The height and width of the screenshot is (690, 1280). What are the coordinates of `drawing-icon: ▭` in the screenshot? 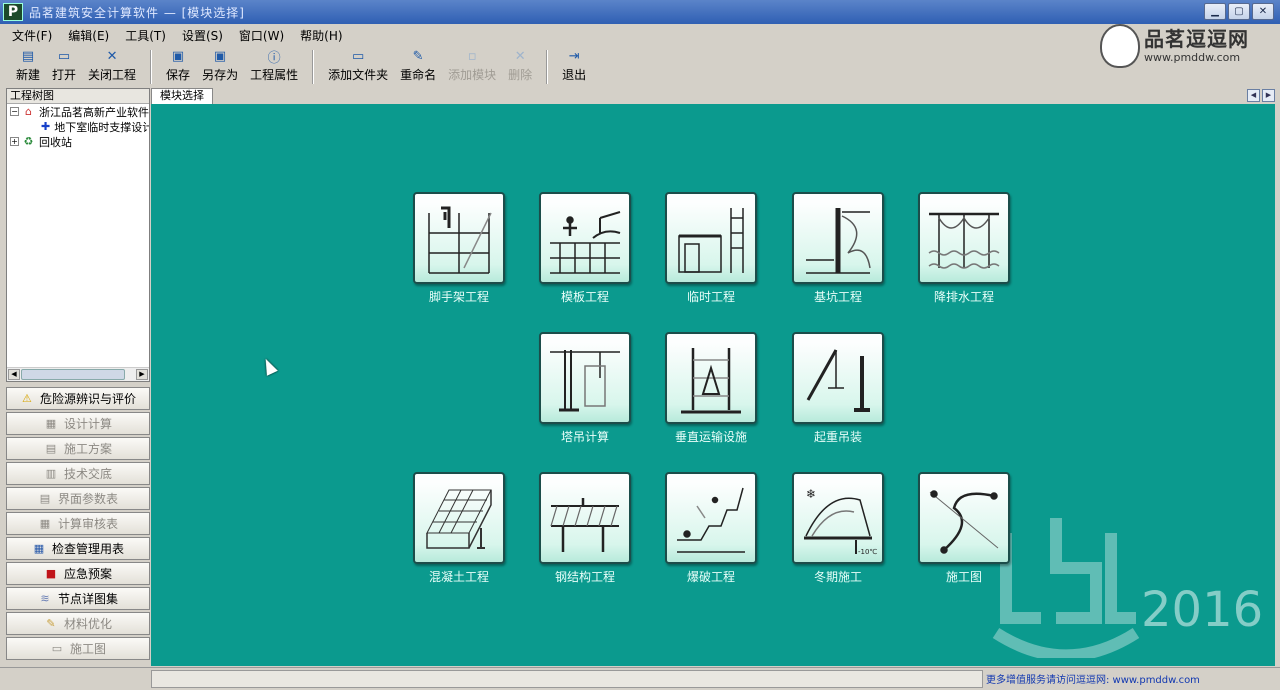 It's located at (57, 648).